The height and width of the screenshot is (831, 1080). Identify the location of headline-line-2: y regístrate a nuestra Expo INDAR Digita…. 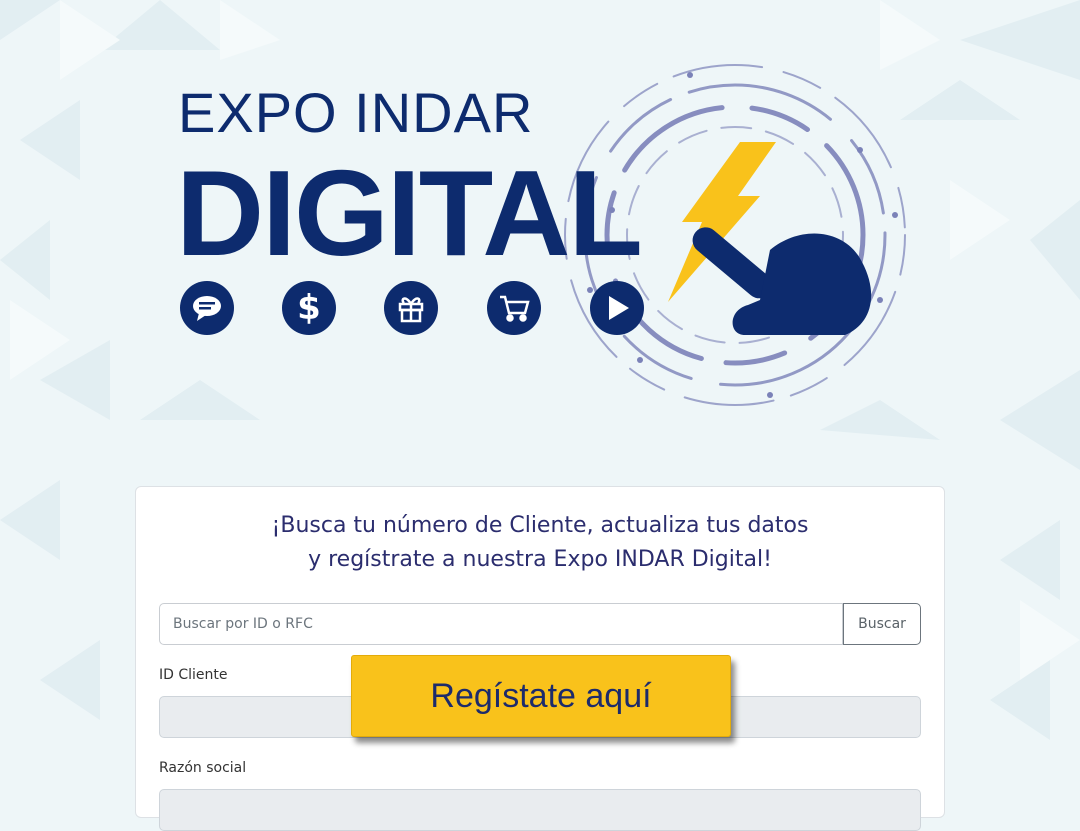
(540, 559).